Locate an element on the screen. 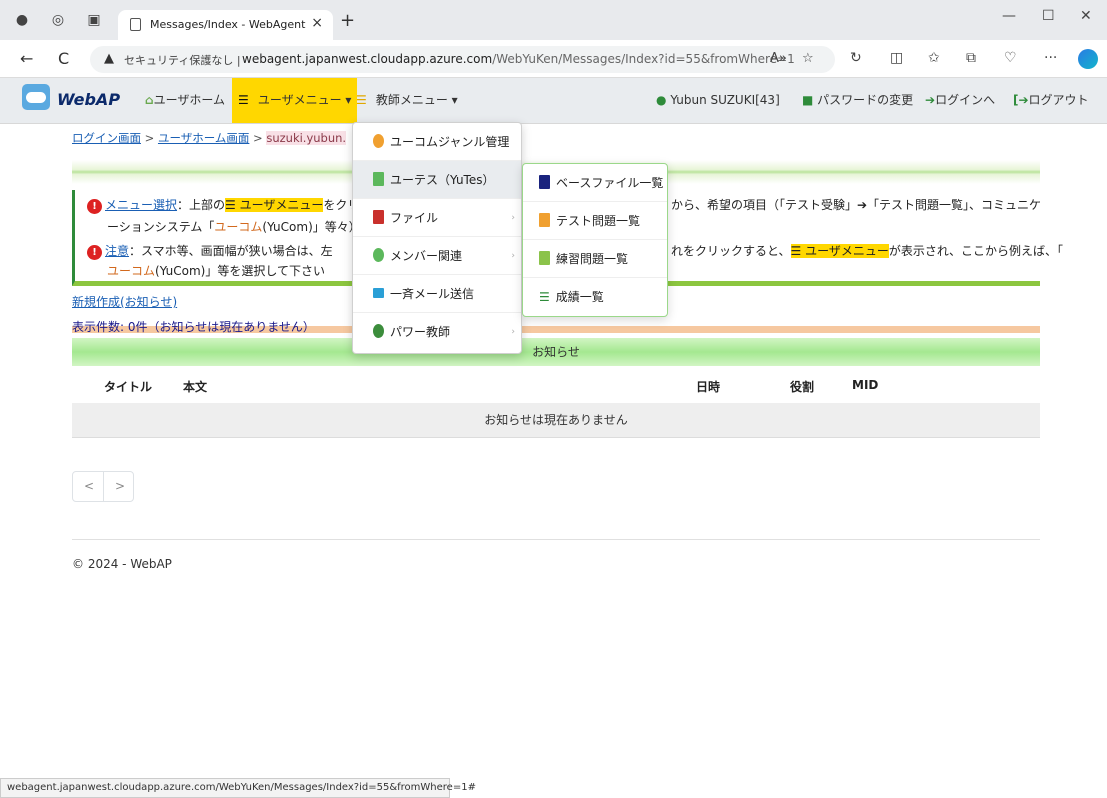  browser-tab: Messages/Index - WebAgent × is located at coordinates (225, 25).